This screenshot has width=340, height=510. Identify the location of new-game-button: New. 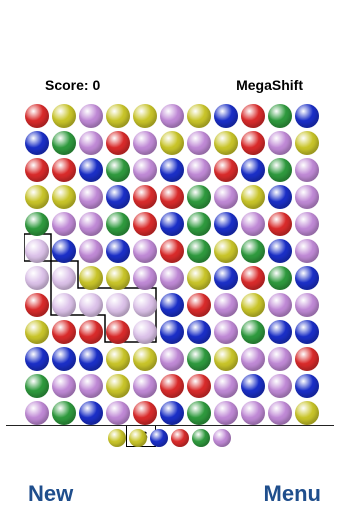
(50, 494).